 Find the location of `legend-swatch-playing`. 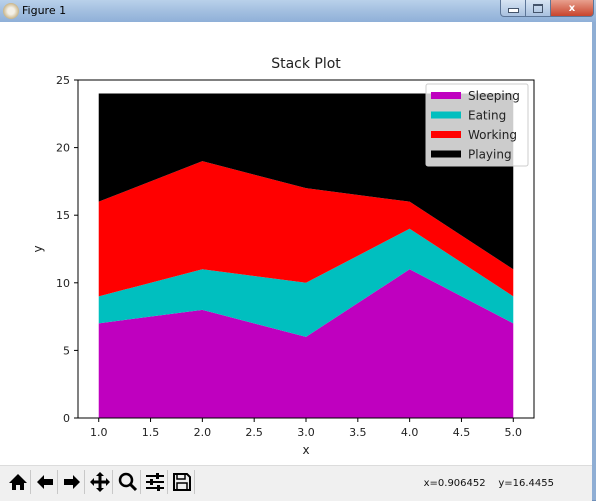

legend-swatch-playing is located at coordinates (446, 154).